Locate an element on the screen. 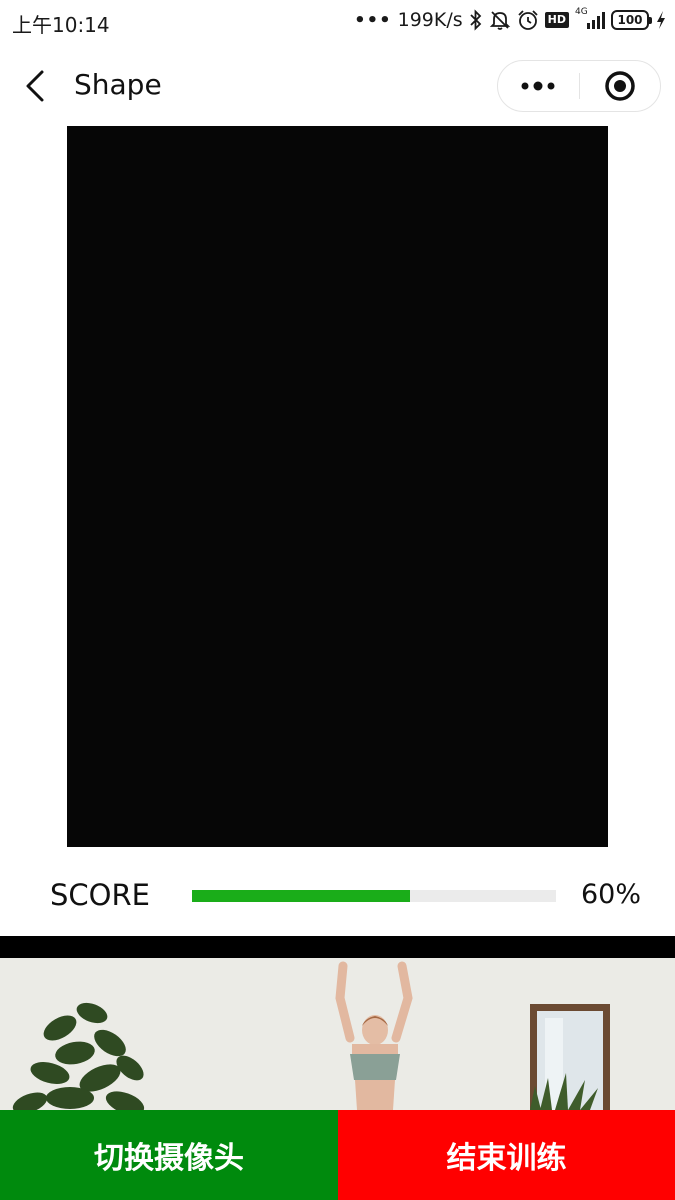  target-circle-icon is located at coordinates (620, 86).